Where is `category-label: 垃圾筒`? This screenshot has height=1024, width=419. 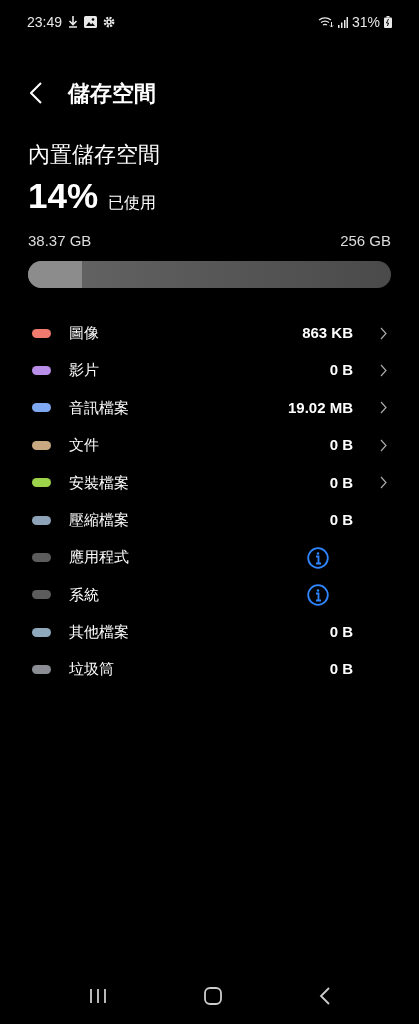 category-label: 垃圾筒 is located at coordinates (92, 669).